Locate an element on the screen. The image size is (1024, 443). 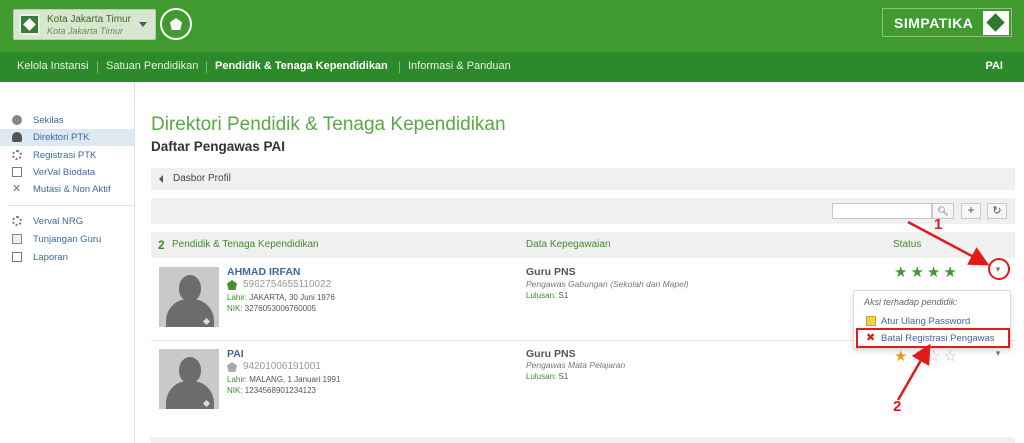
status-stars: ★★★★ is located at coordinates (927, 272).